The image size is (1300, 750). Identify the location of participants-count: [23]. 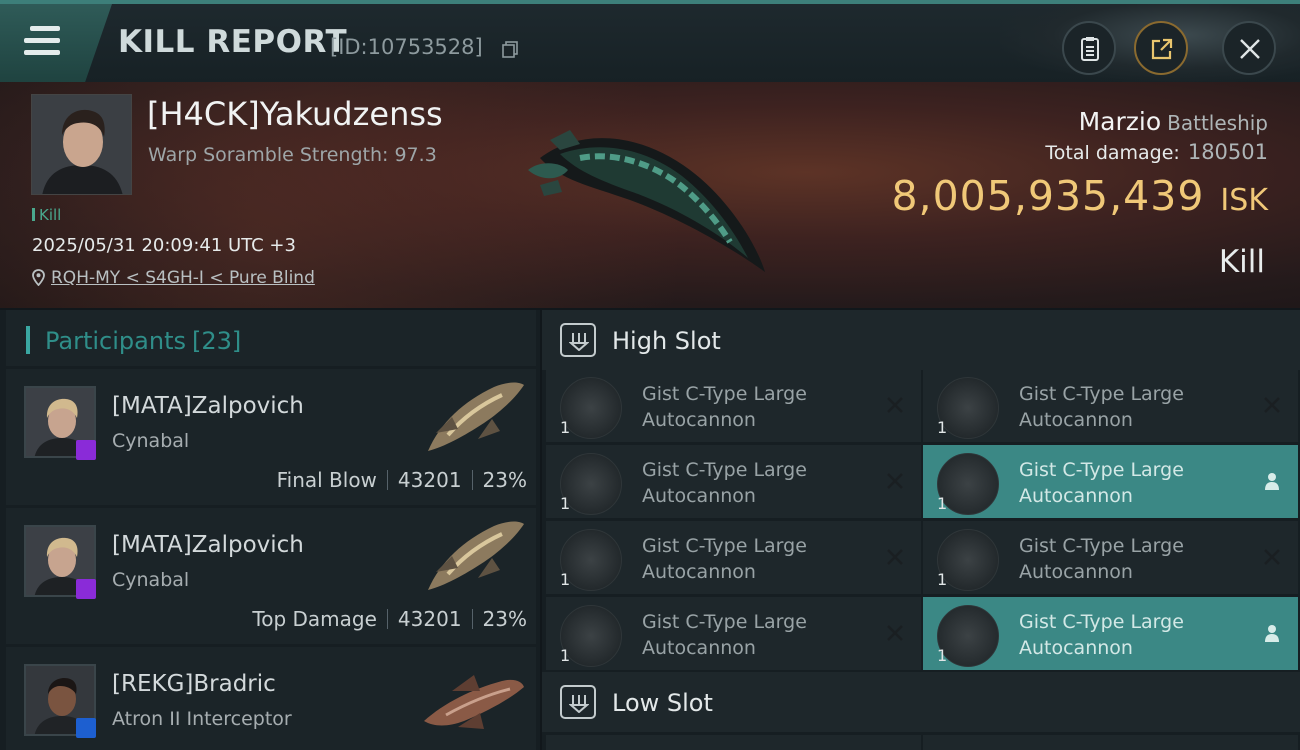
(216, 341).